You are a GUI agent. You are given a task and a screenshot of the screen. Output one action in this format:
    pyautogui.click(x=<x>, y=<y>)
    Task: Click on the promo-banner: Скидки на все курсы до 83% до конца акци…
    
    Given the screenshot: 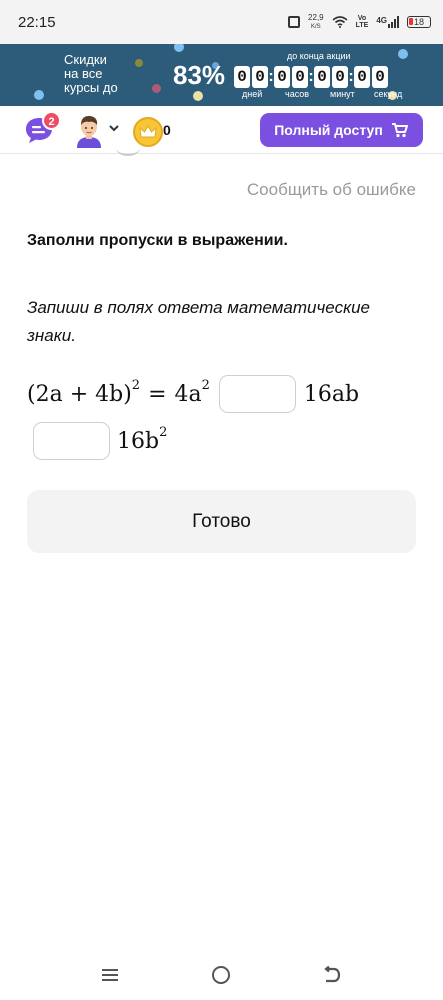 What is the action you would take?
    pyautogui.click(x=221, y=75)
    